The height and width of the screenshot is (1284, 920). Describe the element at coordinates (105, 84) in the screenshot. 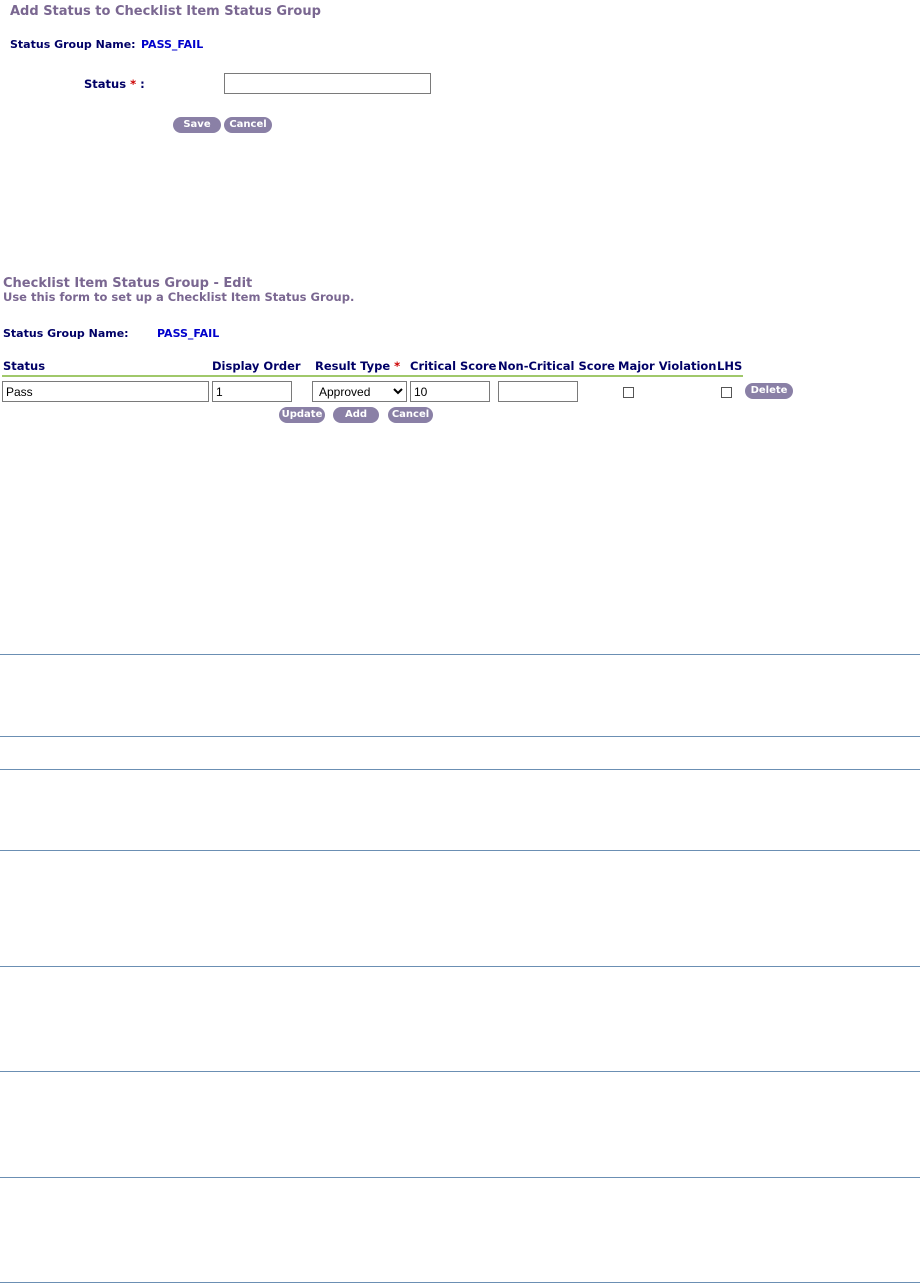

I see `status-label-text: Status` at that location.